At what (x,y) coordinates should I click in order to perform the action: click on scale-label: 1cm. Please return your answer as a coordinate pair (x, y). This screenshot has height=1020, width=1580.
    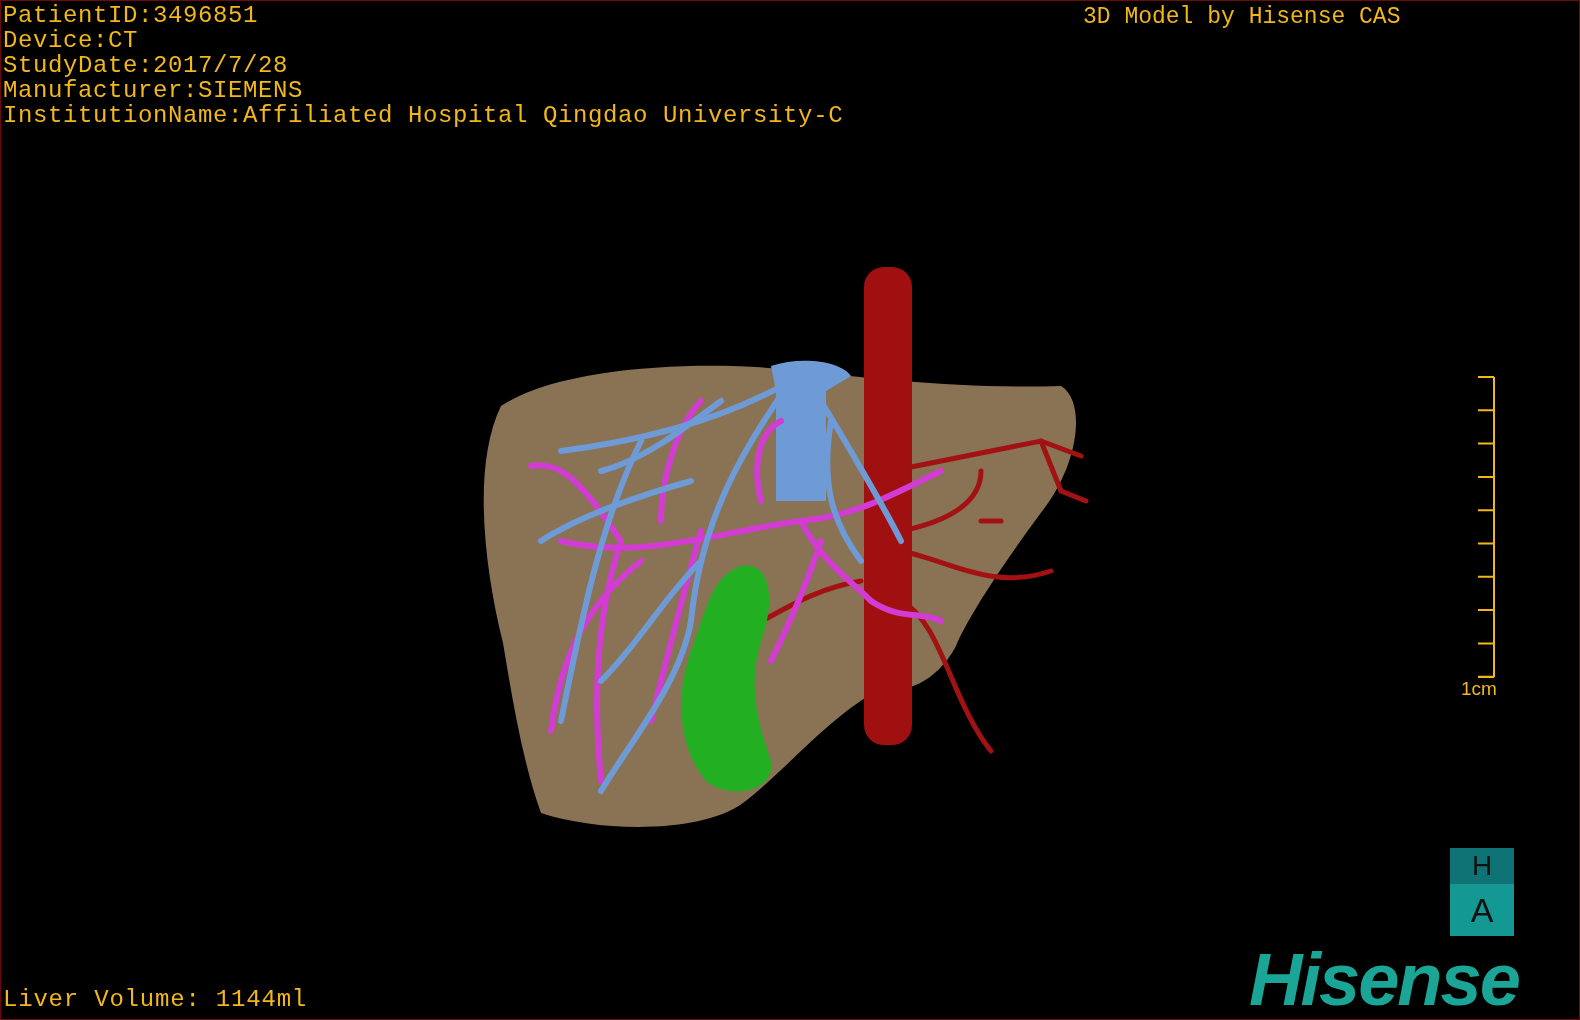
    Looking at the image, I should click on (1479, 689).